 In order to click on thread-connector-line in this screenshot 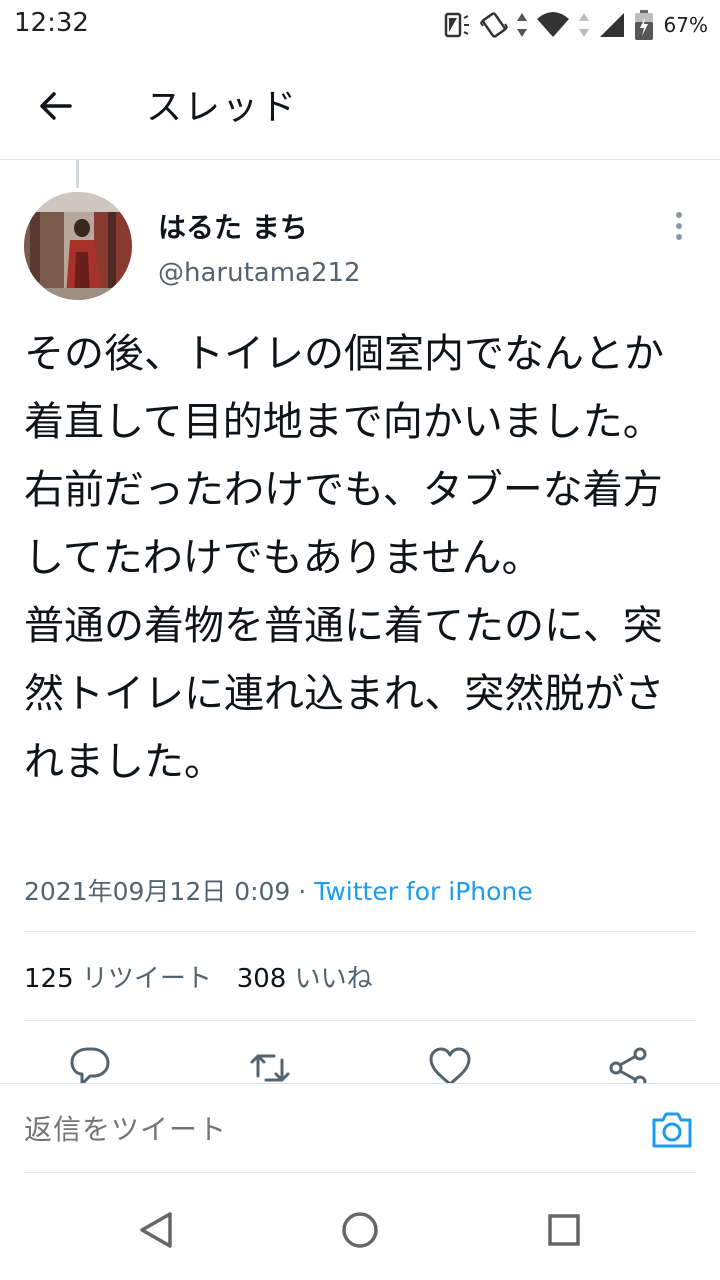, I will do `click(77, 174)`.